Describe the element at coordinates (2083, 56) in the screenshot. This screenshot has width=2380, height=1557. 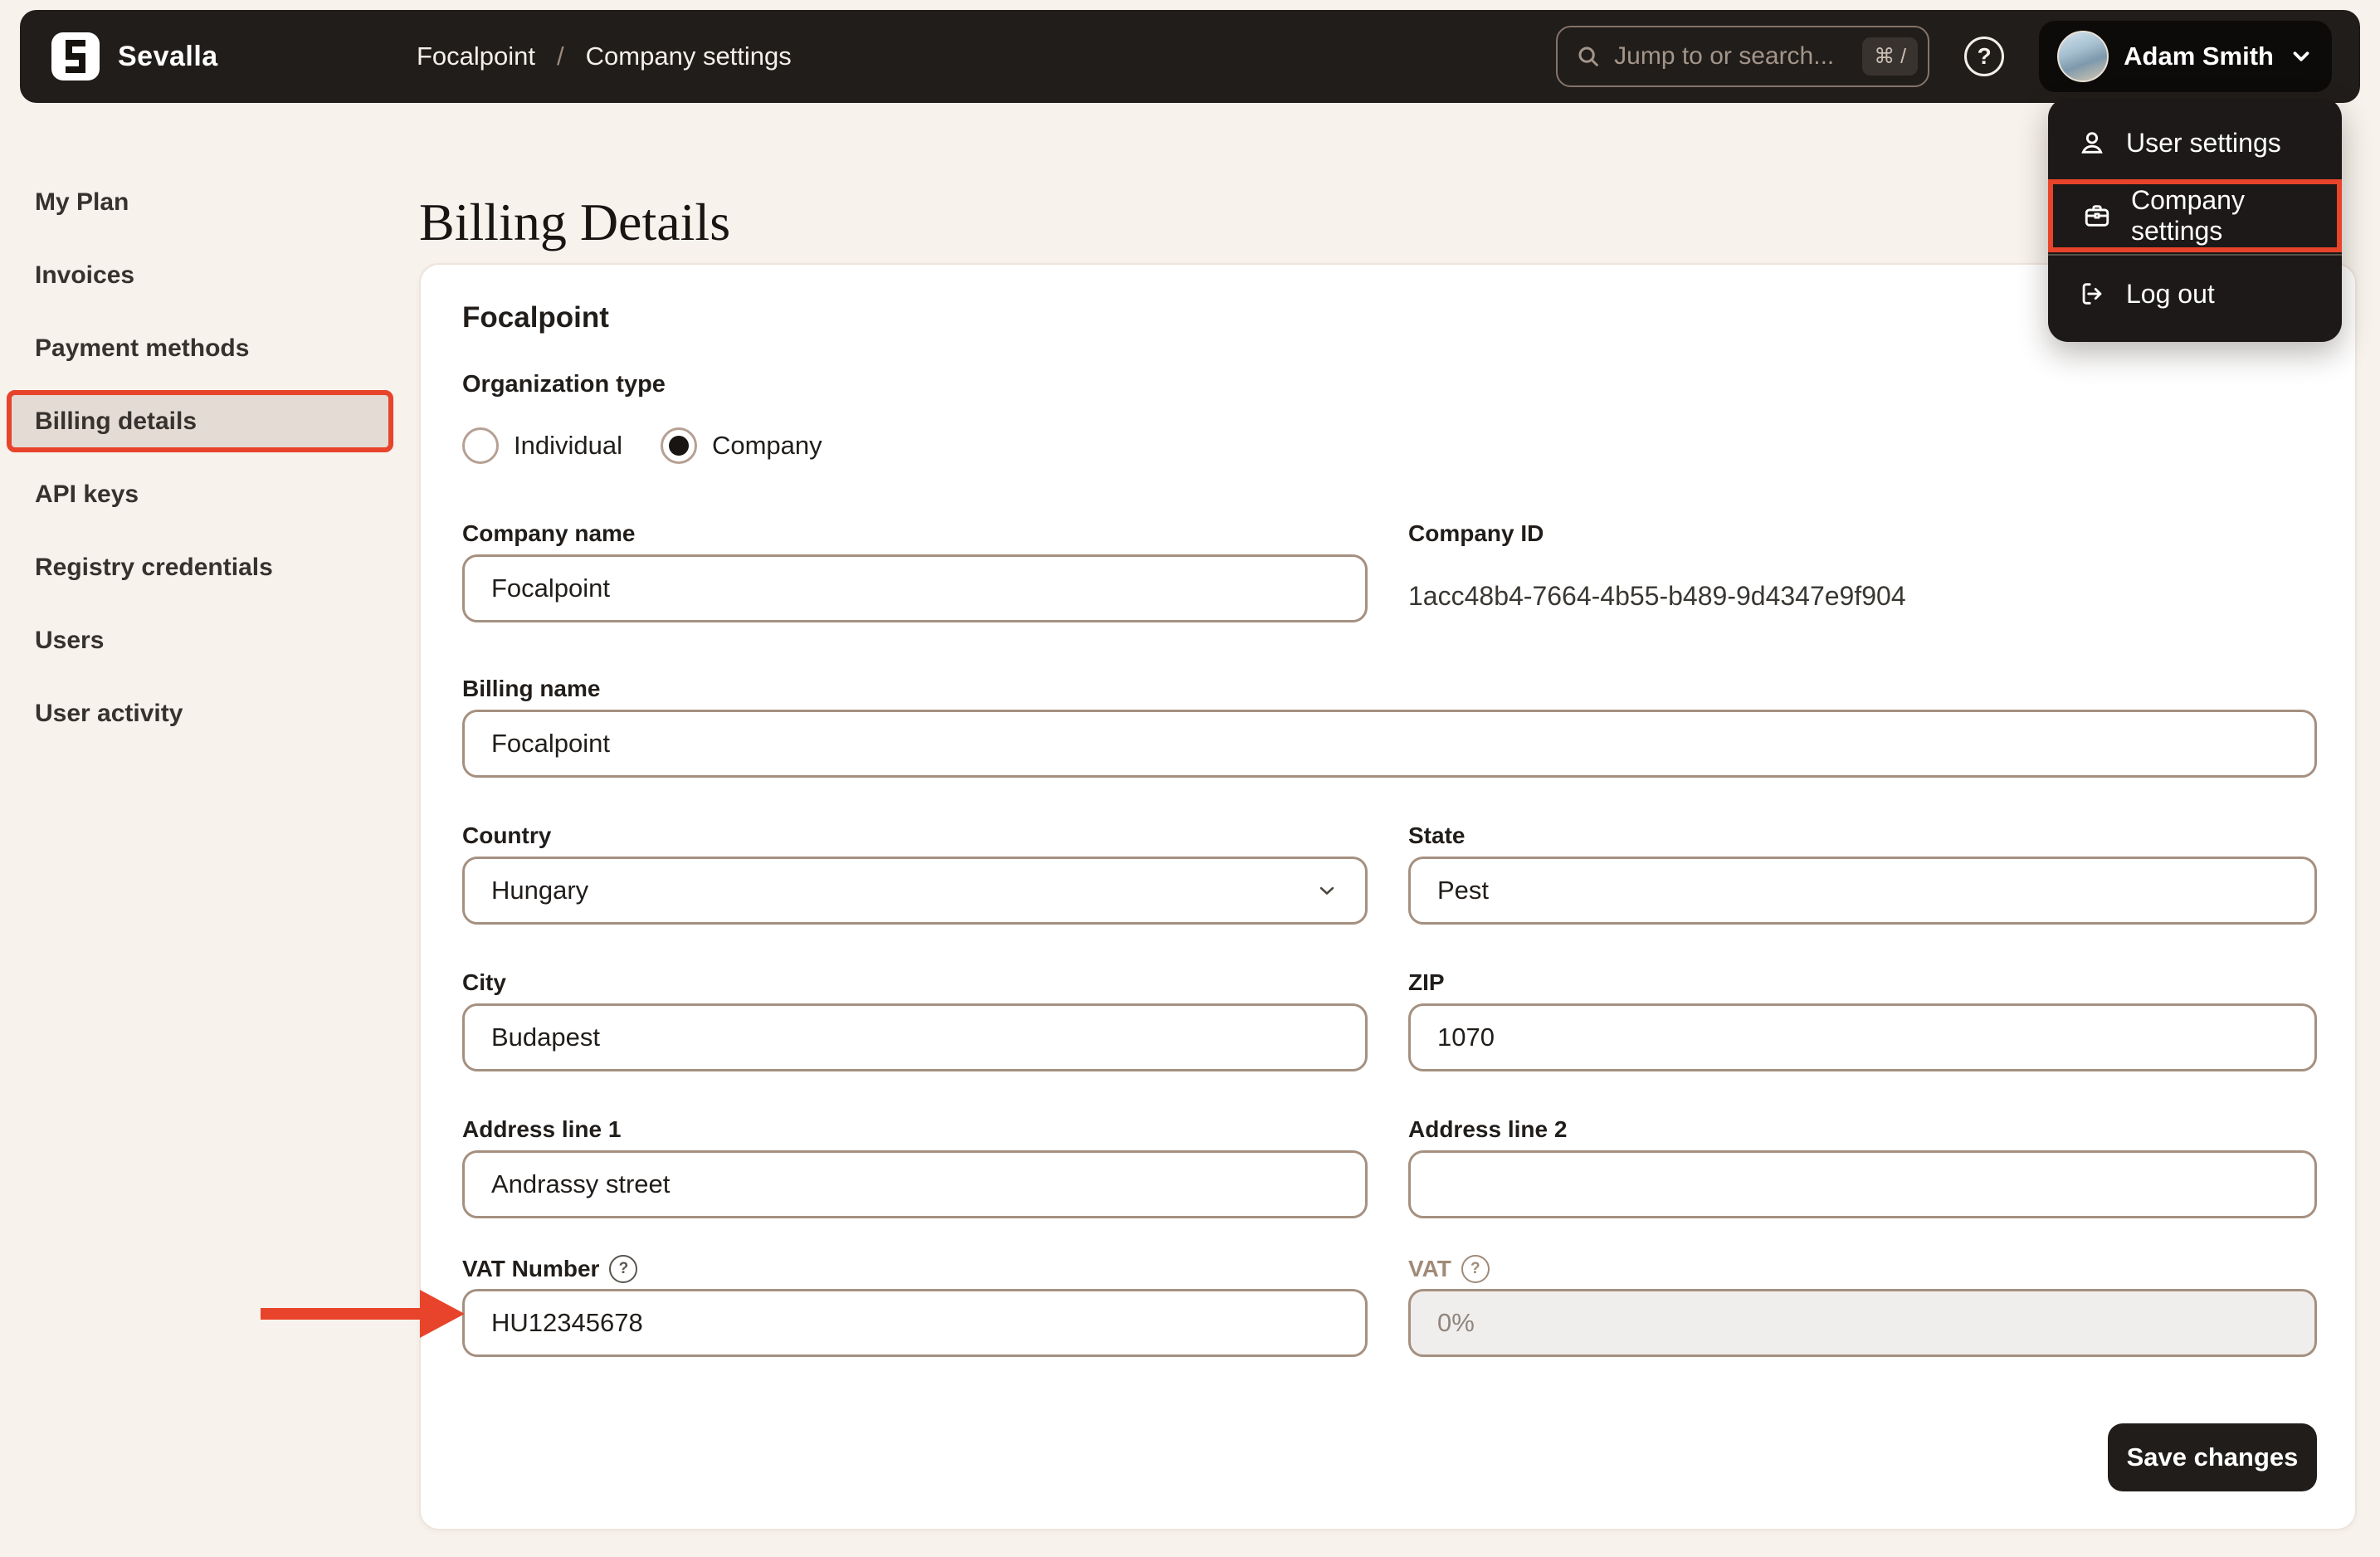
I see `avatar` at that location.